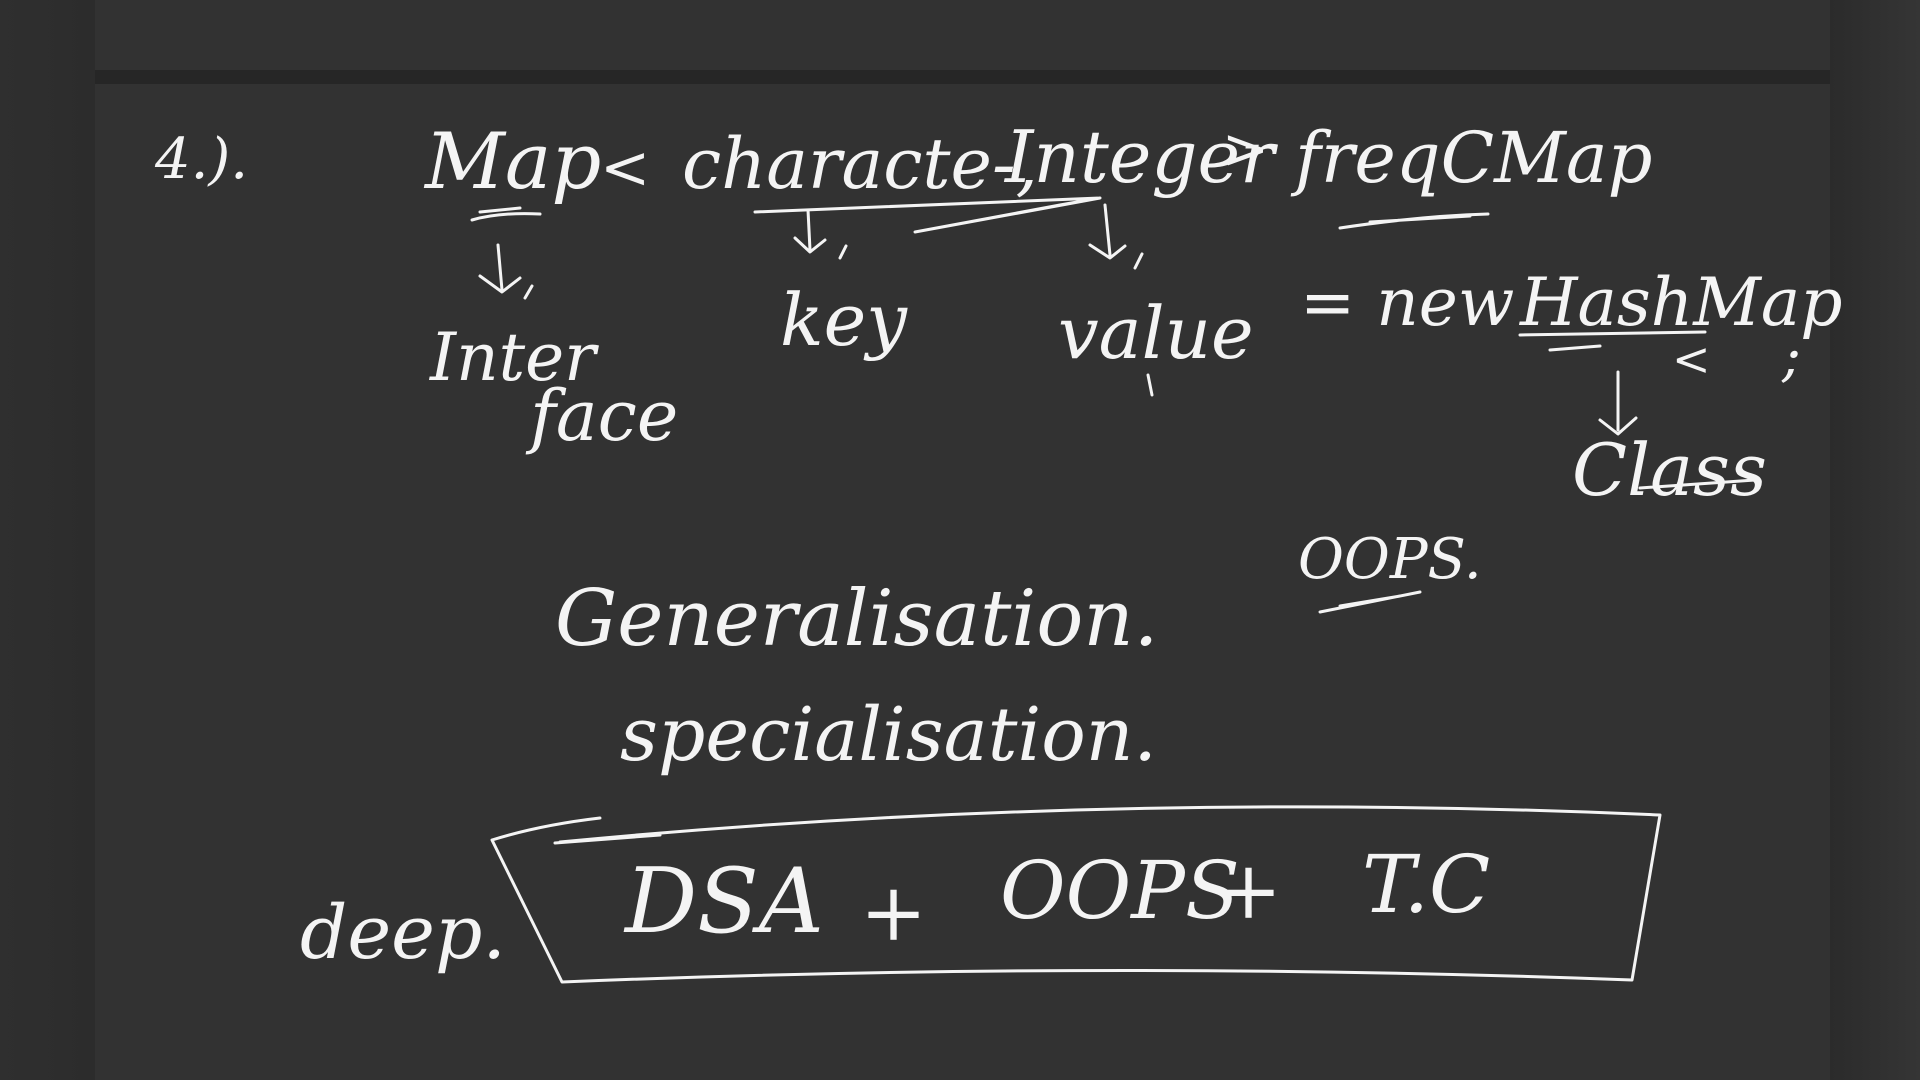 This screenshot has width=1920, height=1080. I want to click on arrow-to-key, so click(820, 234).